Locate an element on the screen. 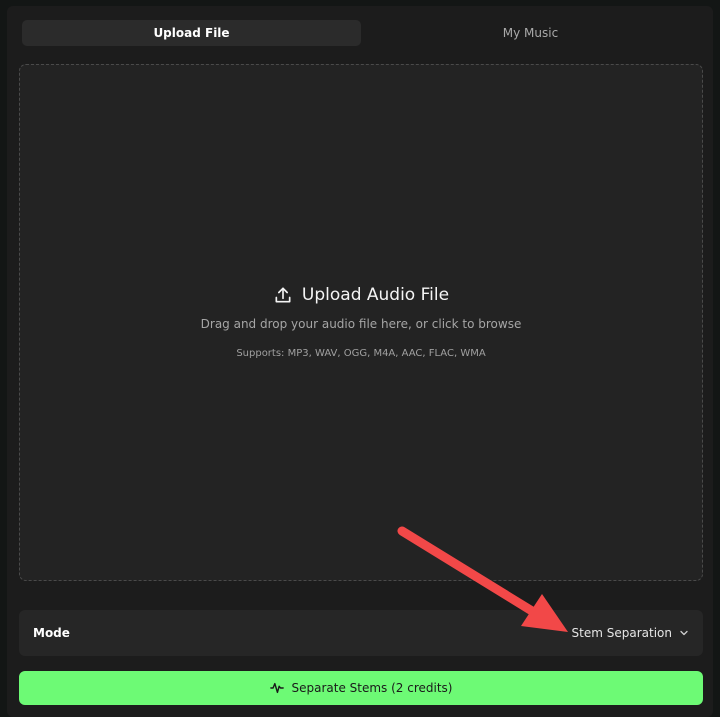  dropzone-header: Upload Audio File is located at coordinates (361, 295).